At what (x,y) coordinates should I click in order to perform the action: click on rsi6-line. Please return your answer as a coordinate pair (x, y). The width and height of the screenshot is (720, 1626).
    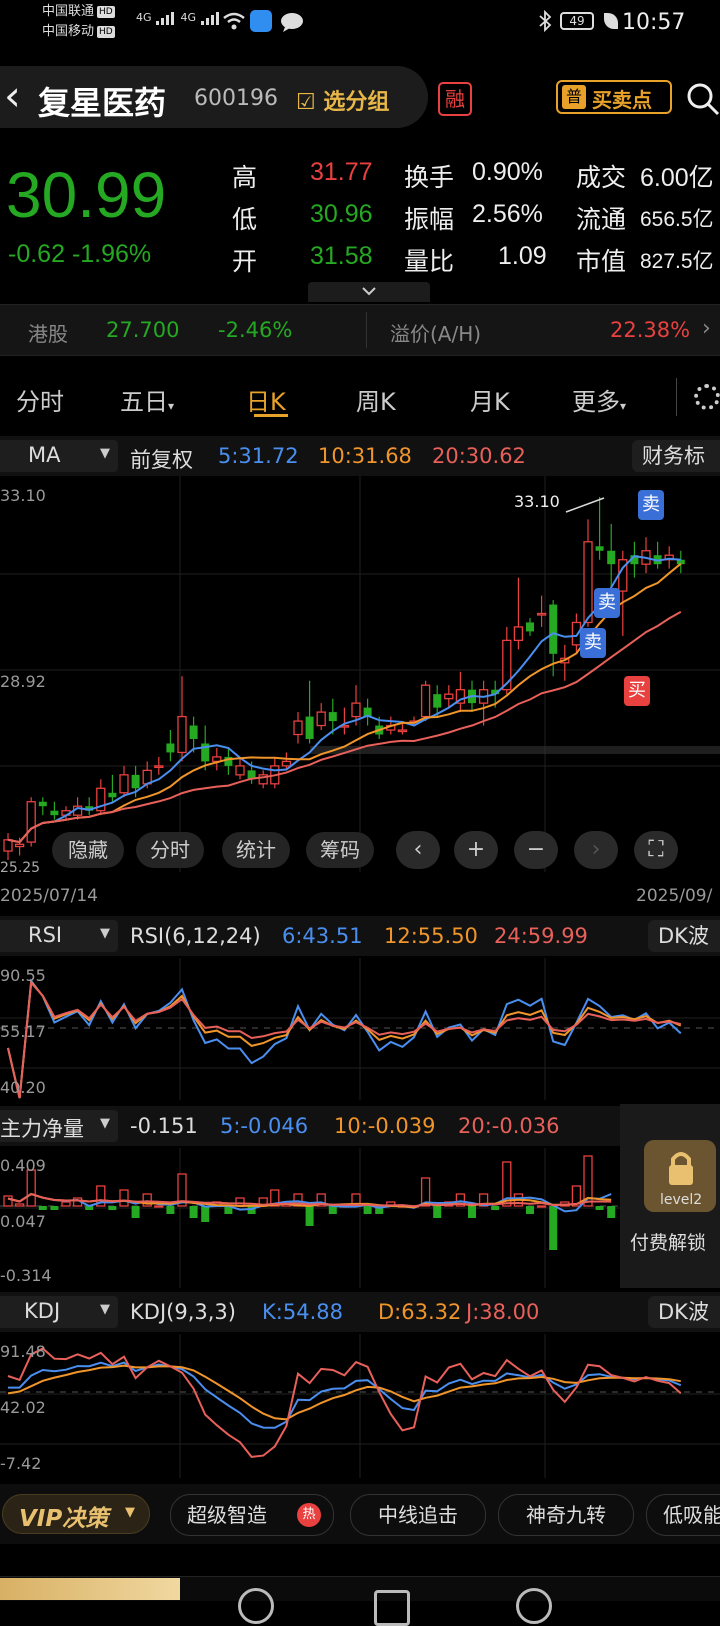
    Looking at the image, I should click on (344, 1038).